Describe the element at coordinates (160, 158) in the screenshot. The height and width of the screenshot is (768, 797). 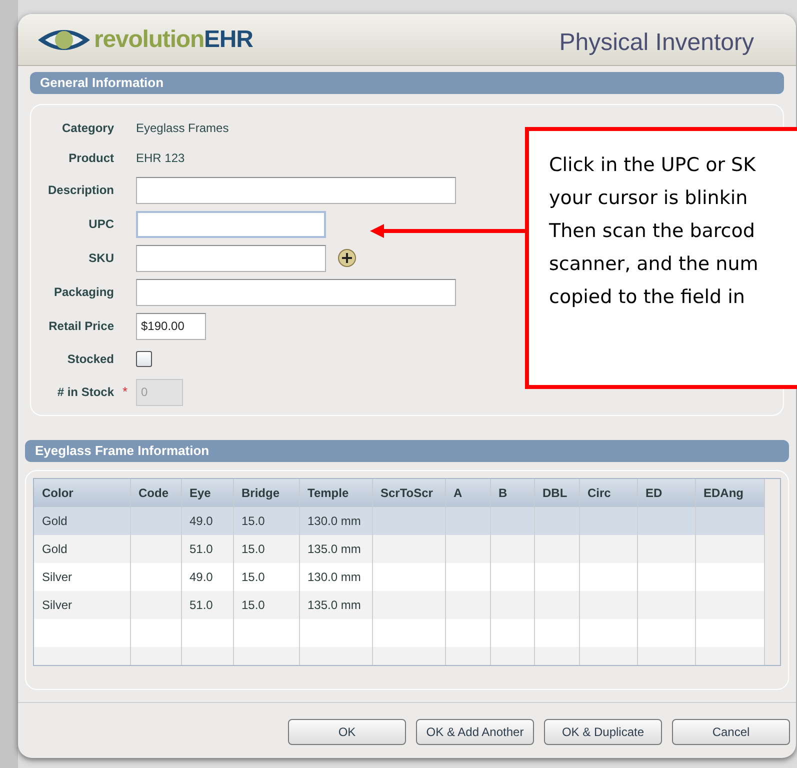
I see `field-value: EHR 123` at that location.